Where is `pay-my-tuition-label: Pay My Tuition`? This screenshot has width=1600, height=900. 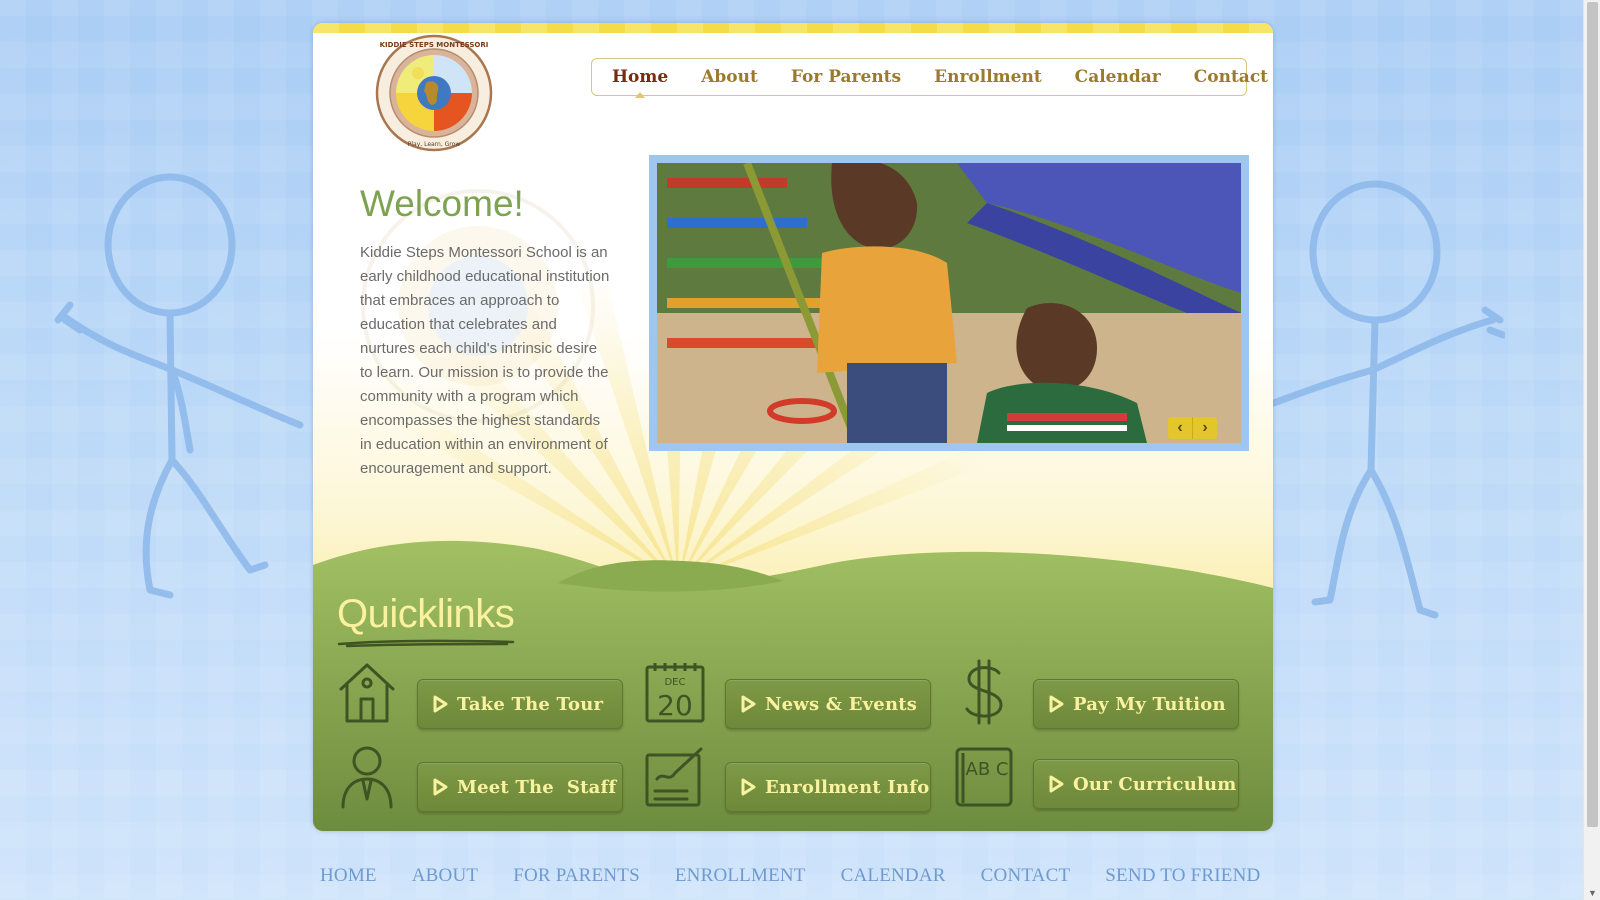
pay-my-tuition-label: Pay My Tuition is located at coordinates (1149, 704).